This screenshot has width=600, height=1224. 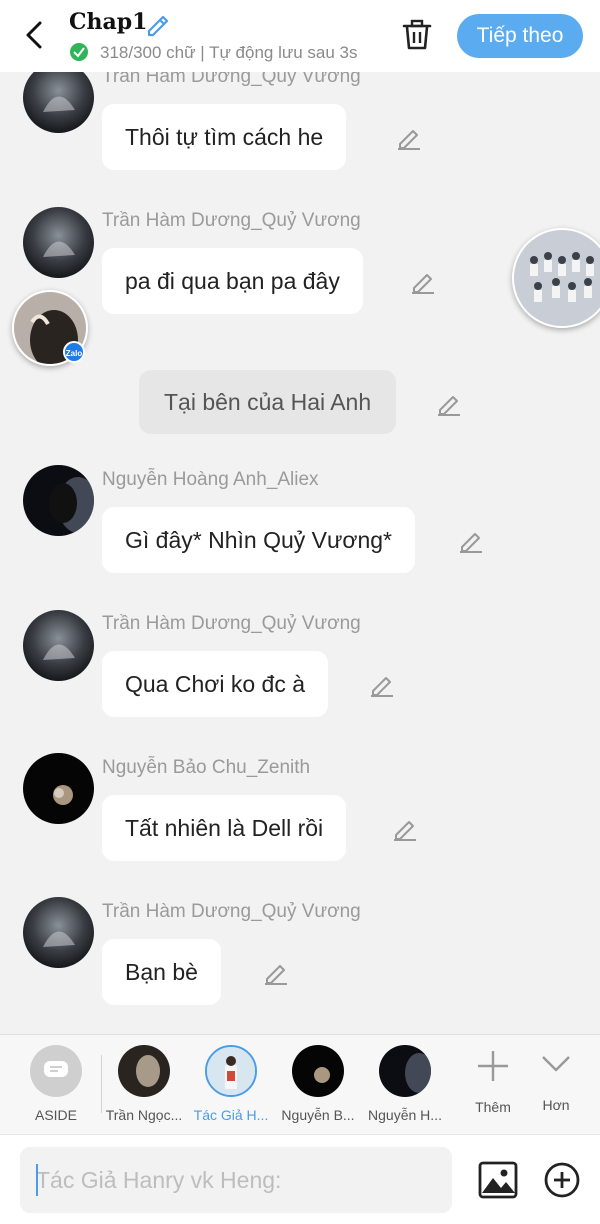 I want to click on trash-icon, so click(x=417, y=35).